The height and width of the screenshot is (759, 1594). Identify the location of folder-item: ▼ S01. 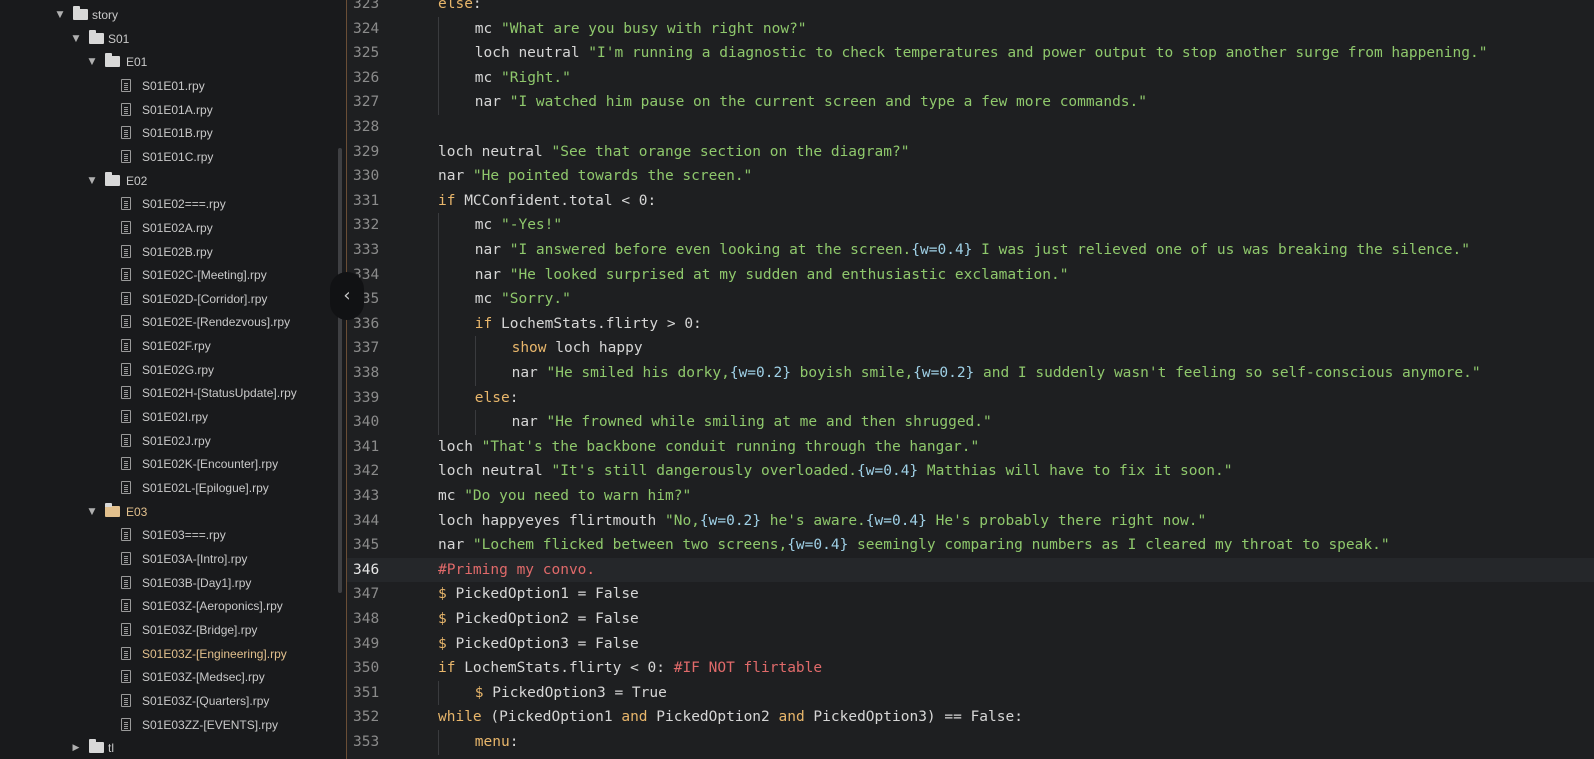
(170, 39).